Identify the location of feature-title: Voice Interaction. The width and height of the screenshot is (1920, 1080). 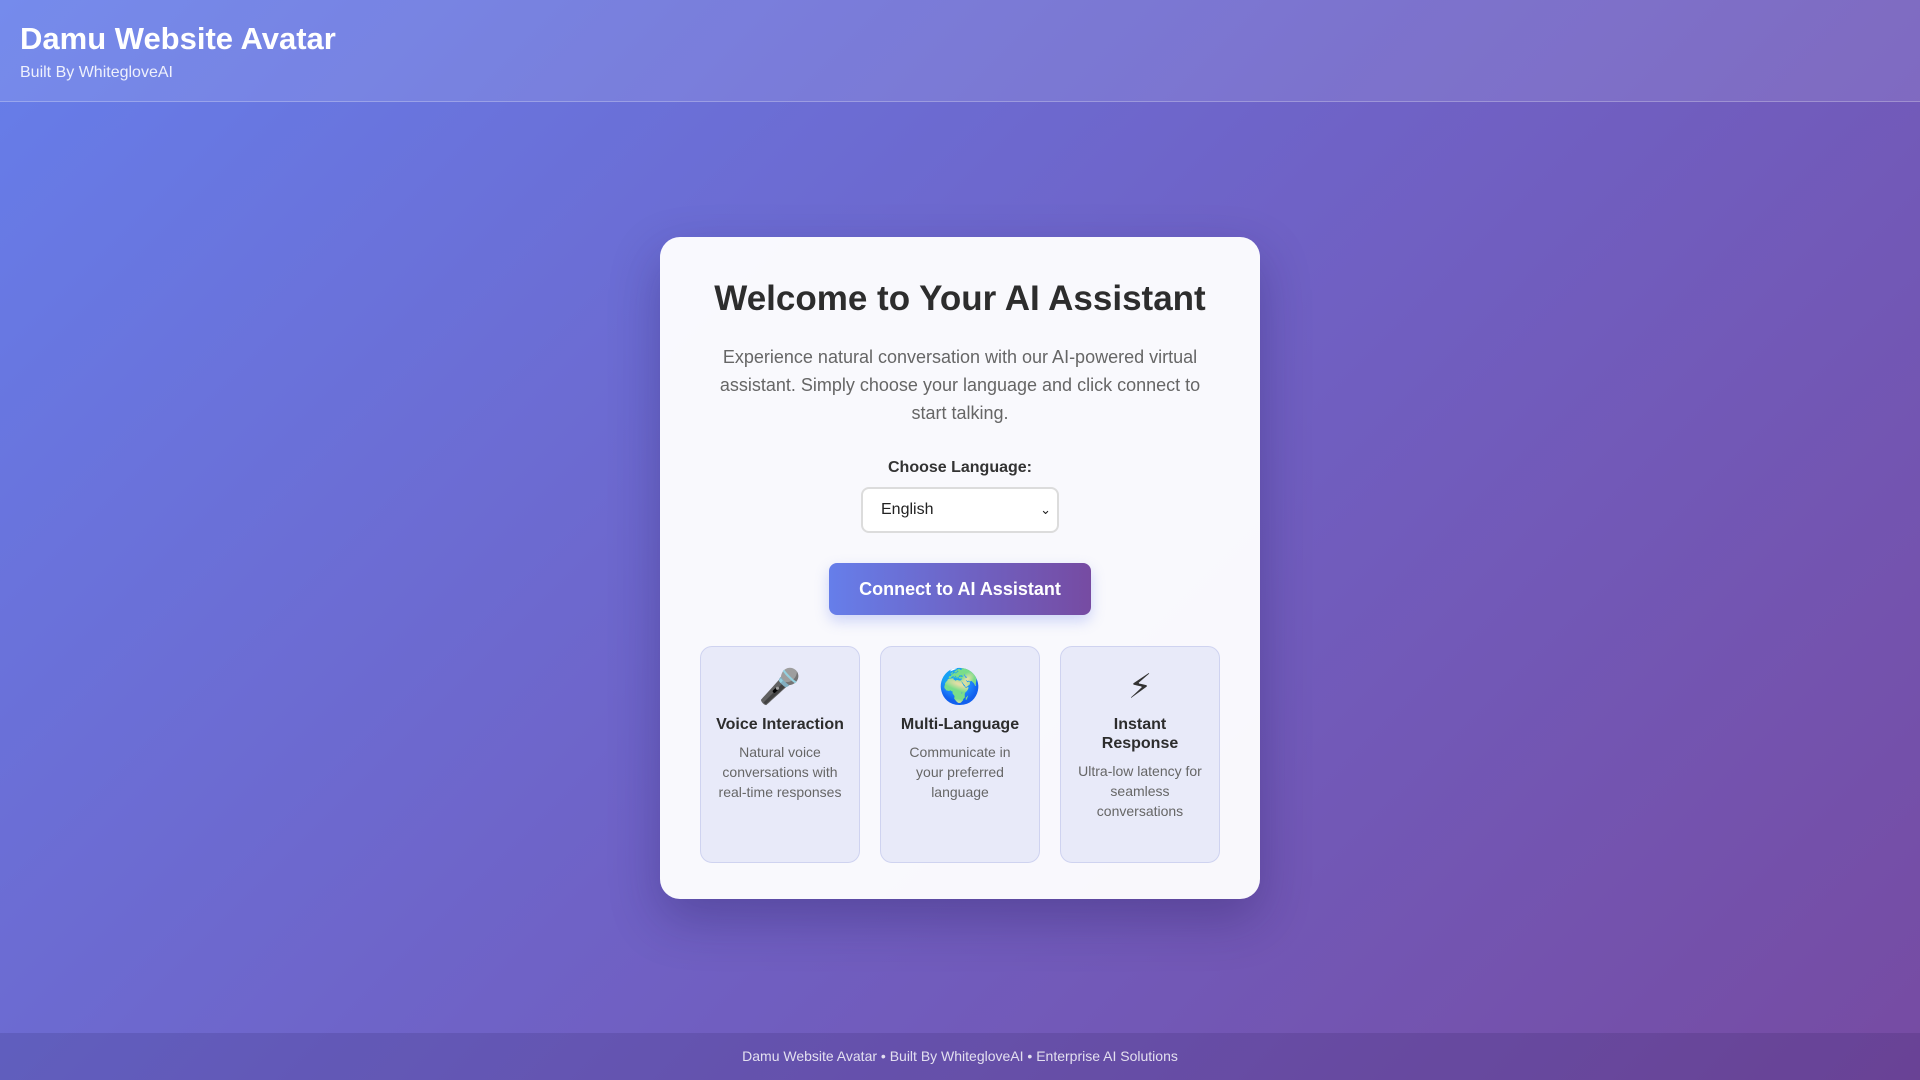
(780, 724).